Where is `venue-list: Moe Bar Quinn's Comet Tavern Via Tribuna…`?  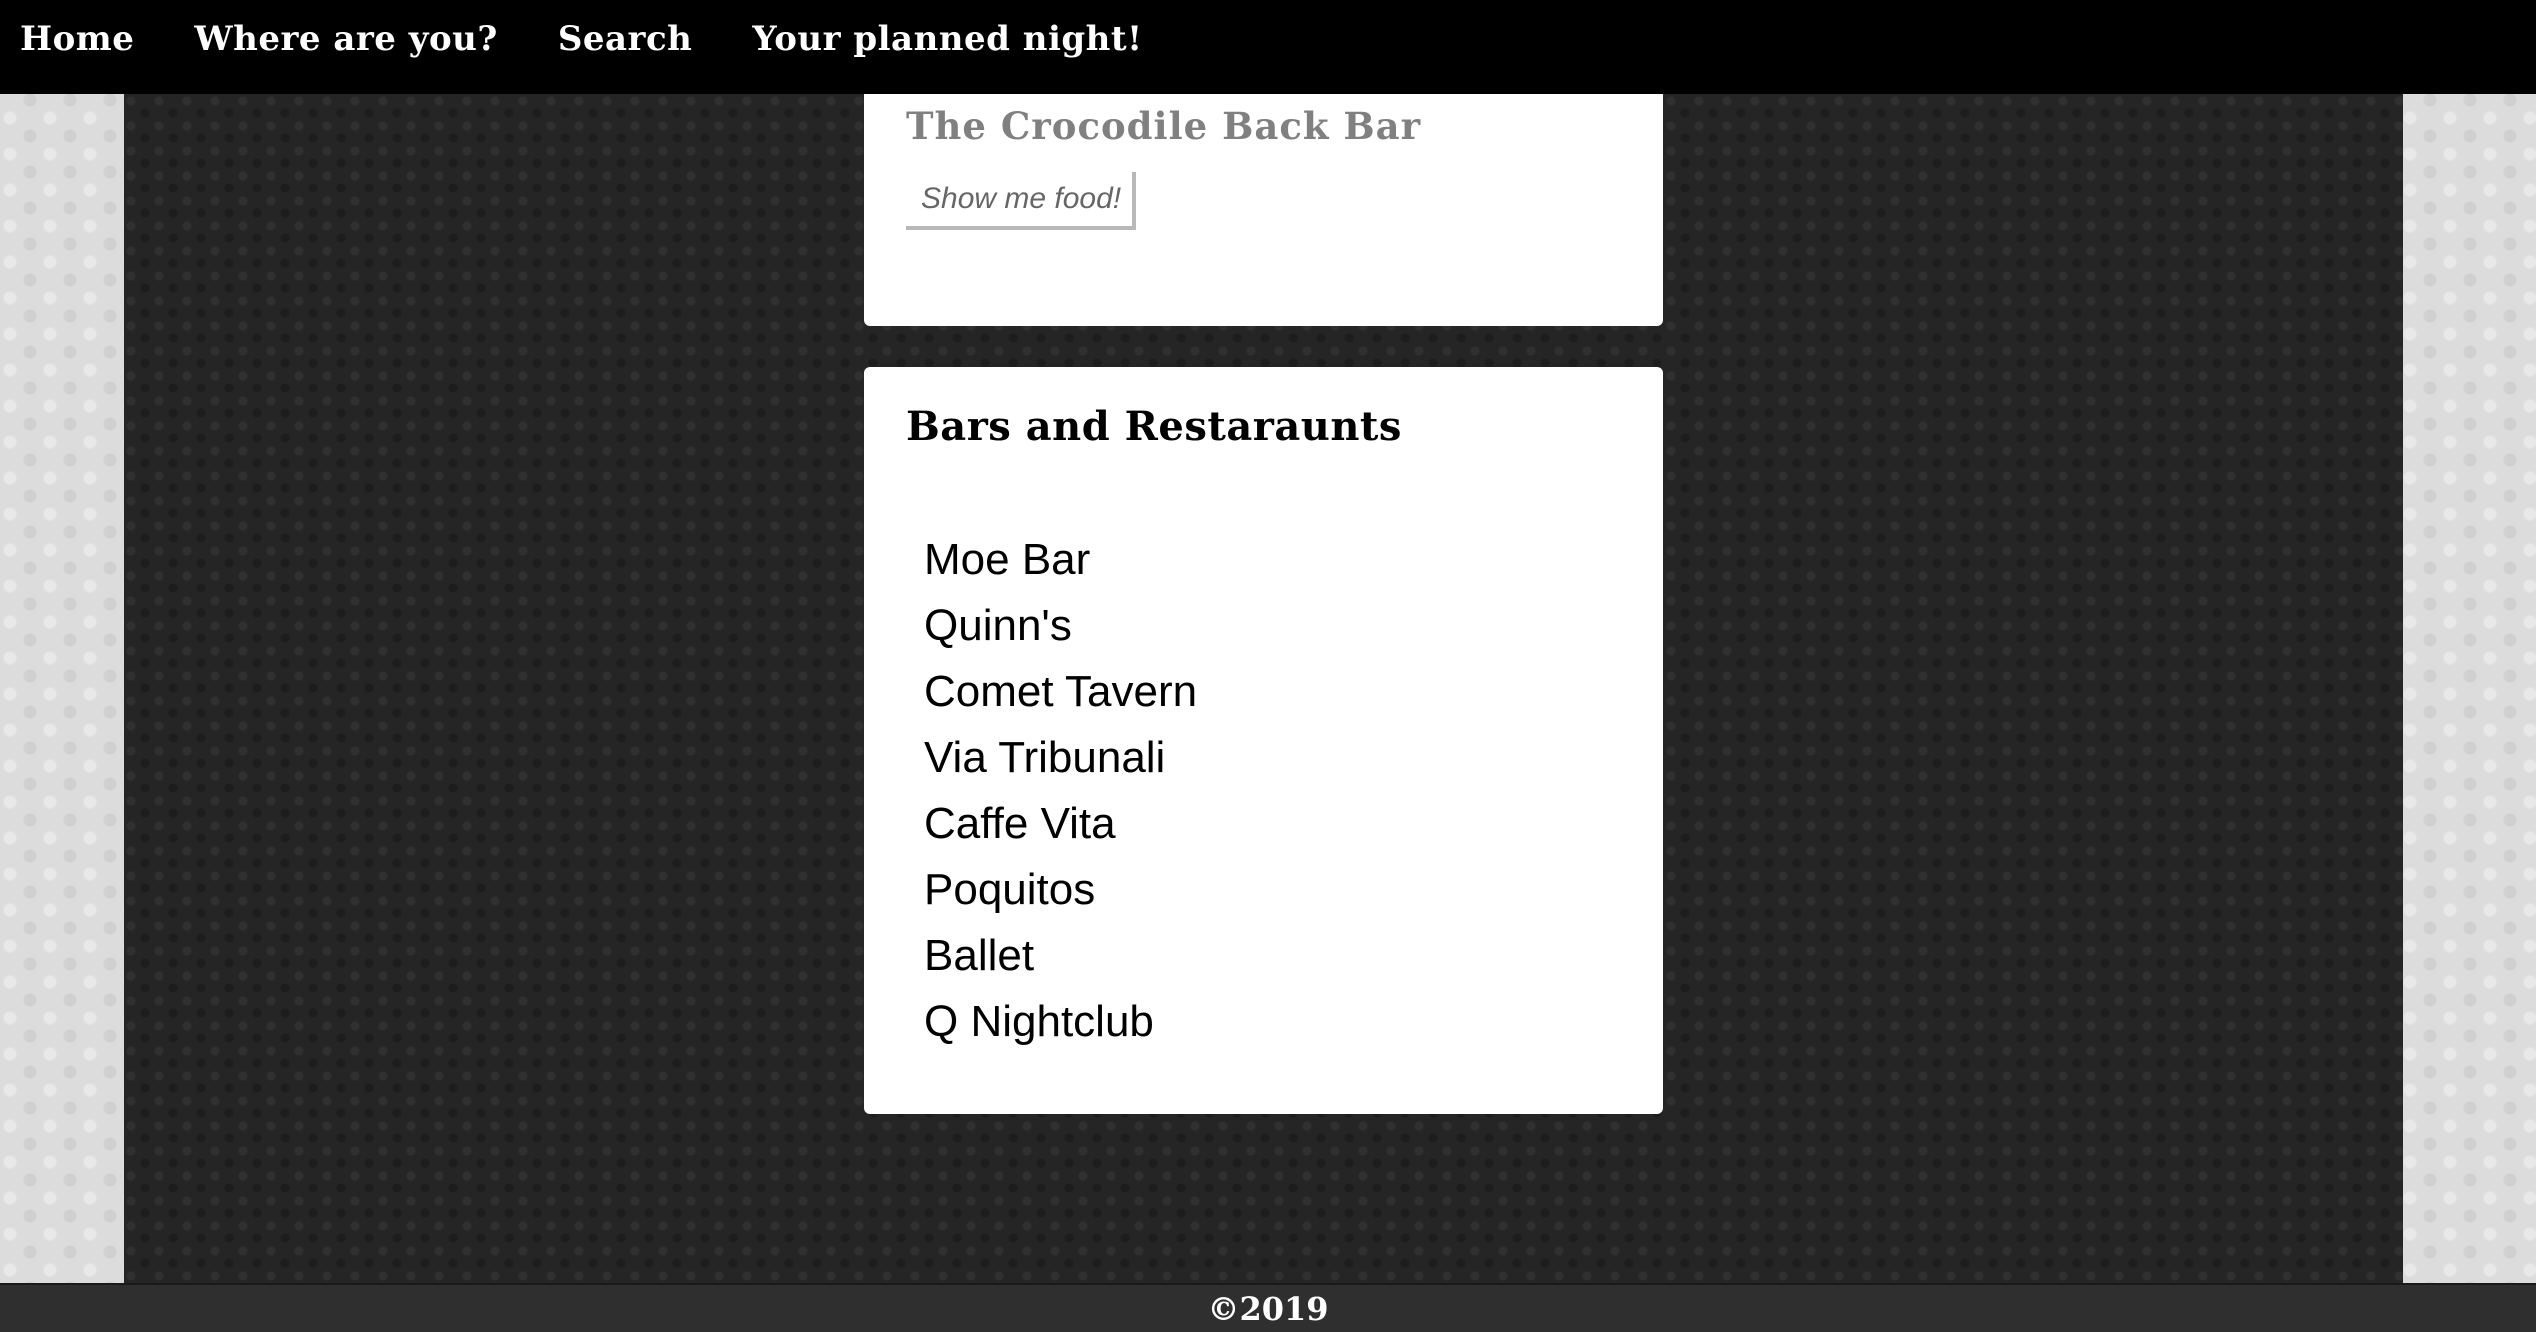 venue-list: Moe Bar Quinn's Comet Tavern Via Tribuna… is located at coordinates (1060, 791).